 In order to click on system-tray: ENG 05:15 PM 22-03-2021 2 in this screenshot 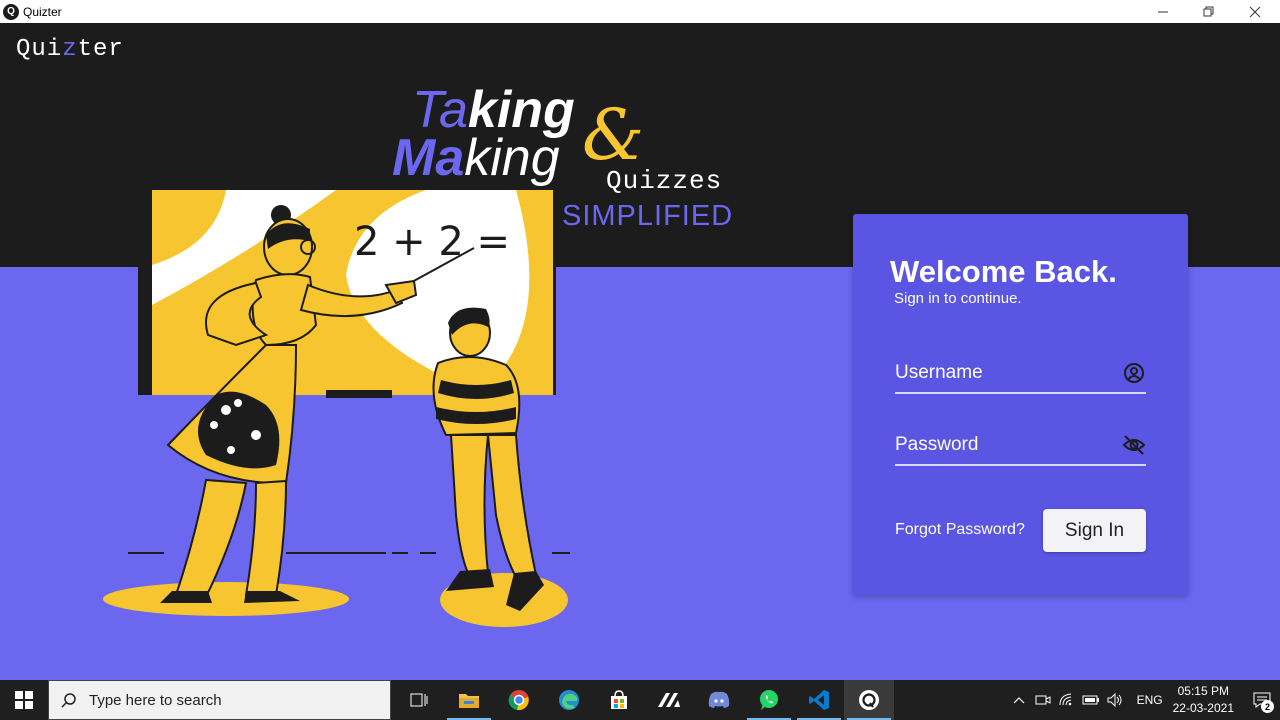, I will do `click(1143, 700)`.